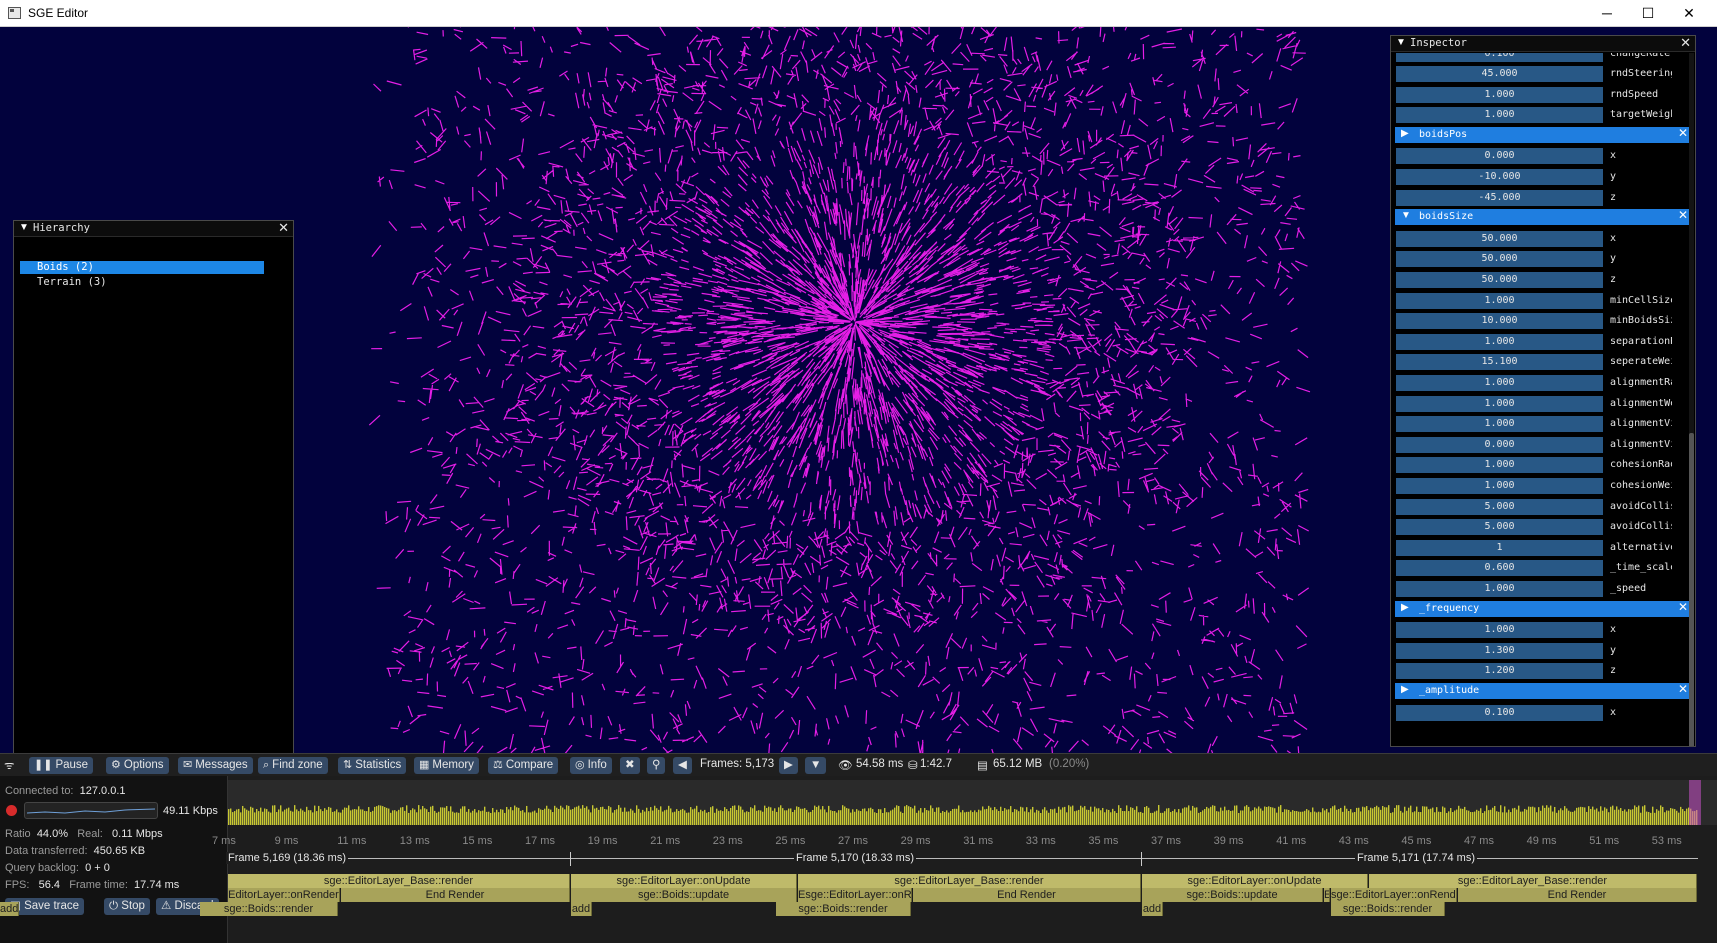  Describe the element at coordinates (788, 765) in the screenshot. I see `next-frame-button: ▶` at that location.